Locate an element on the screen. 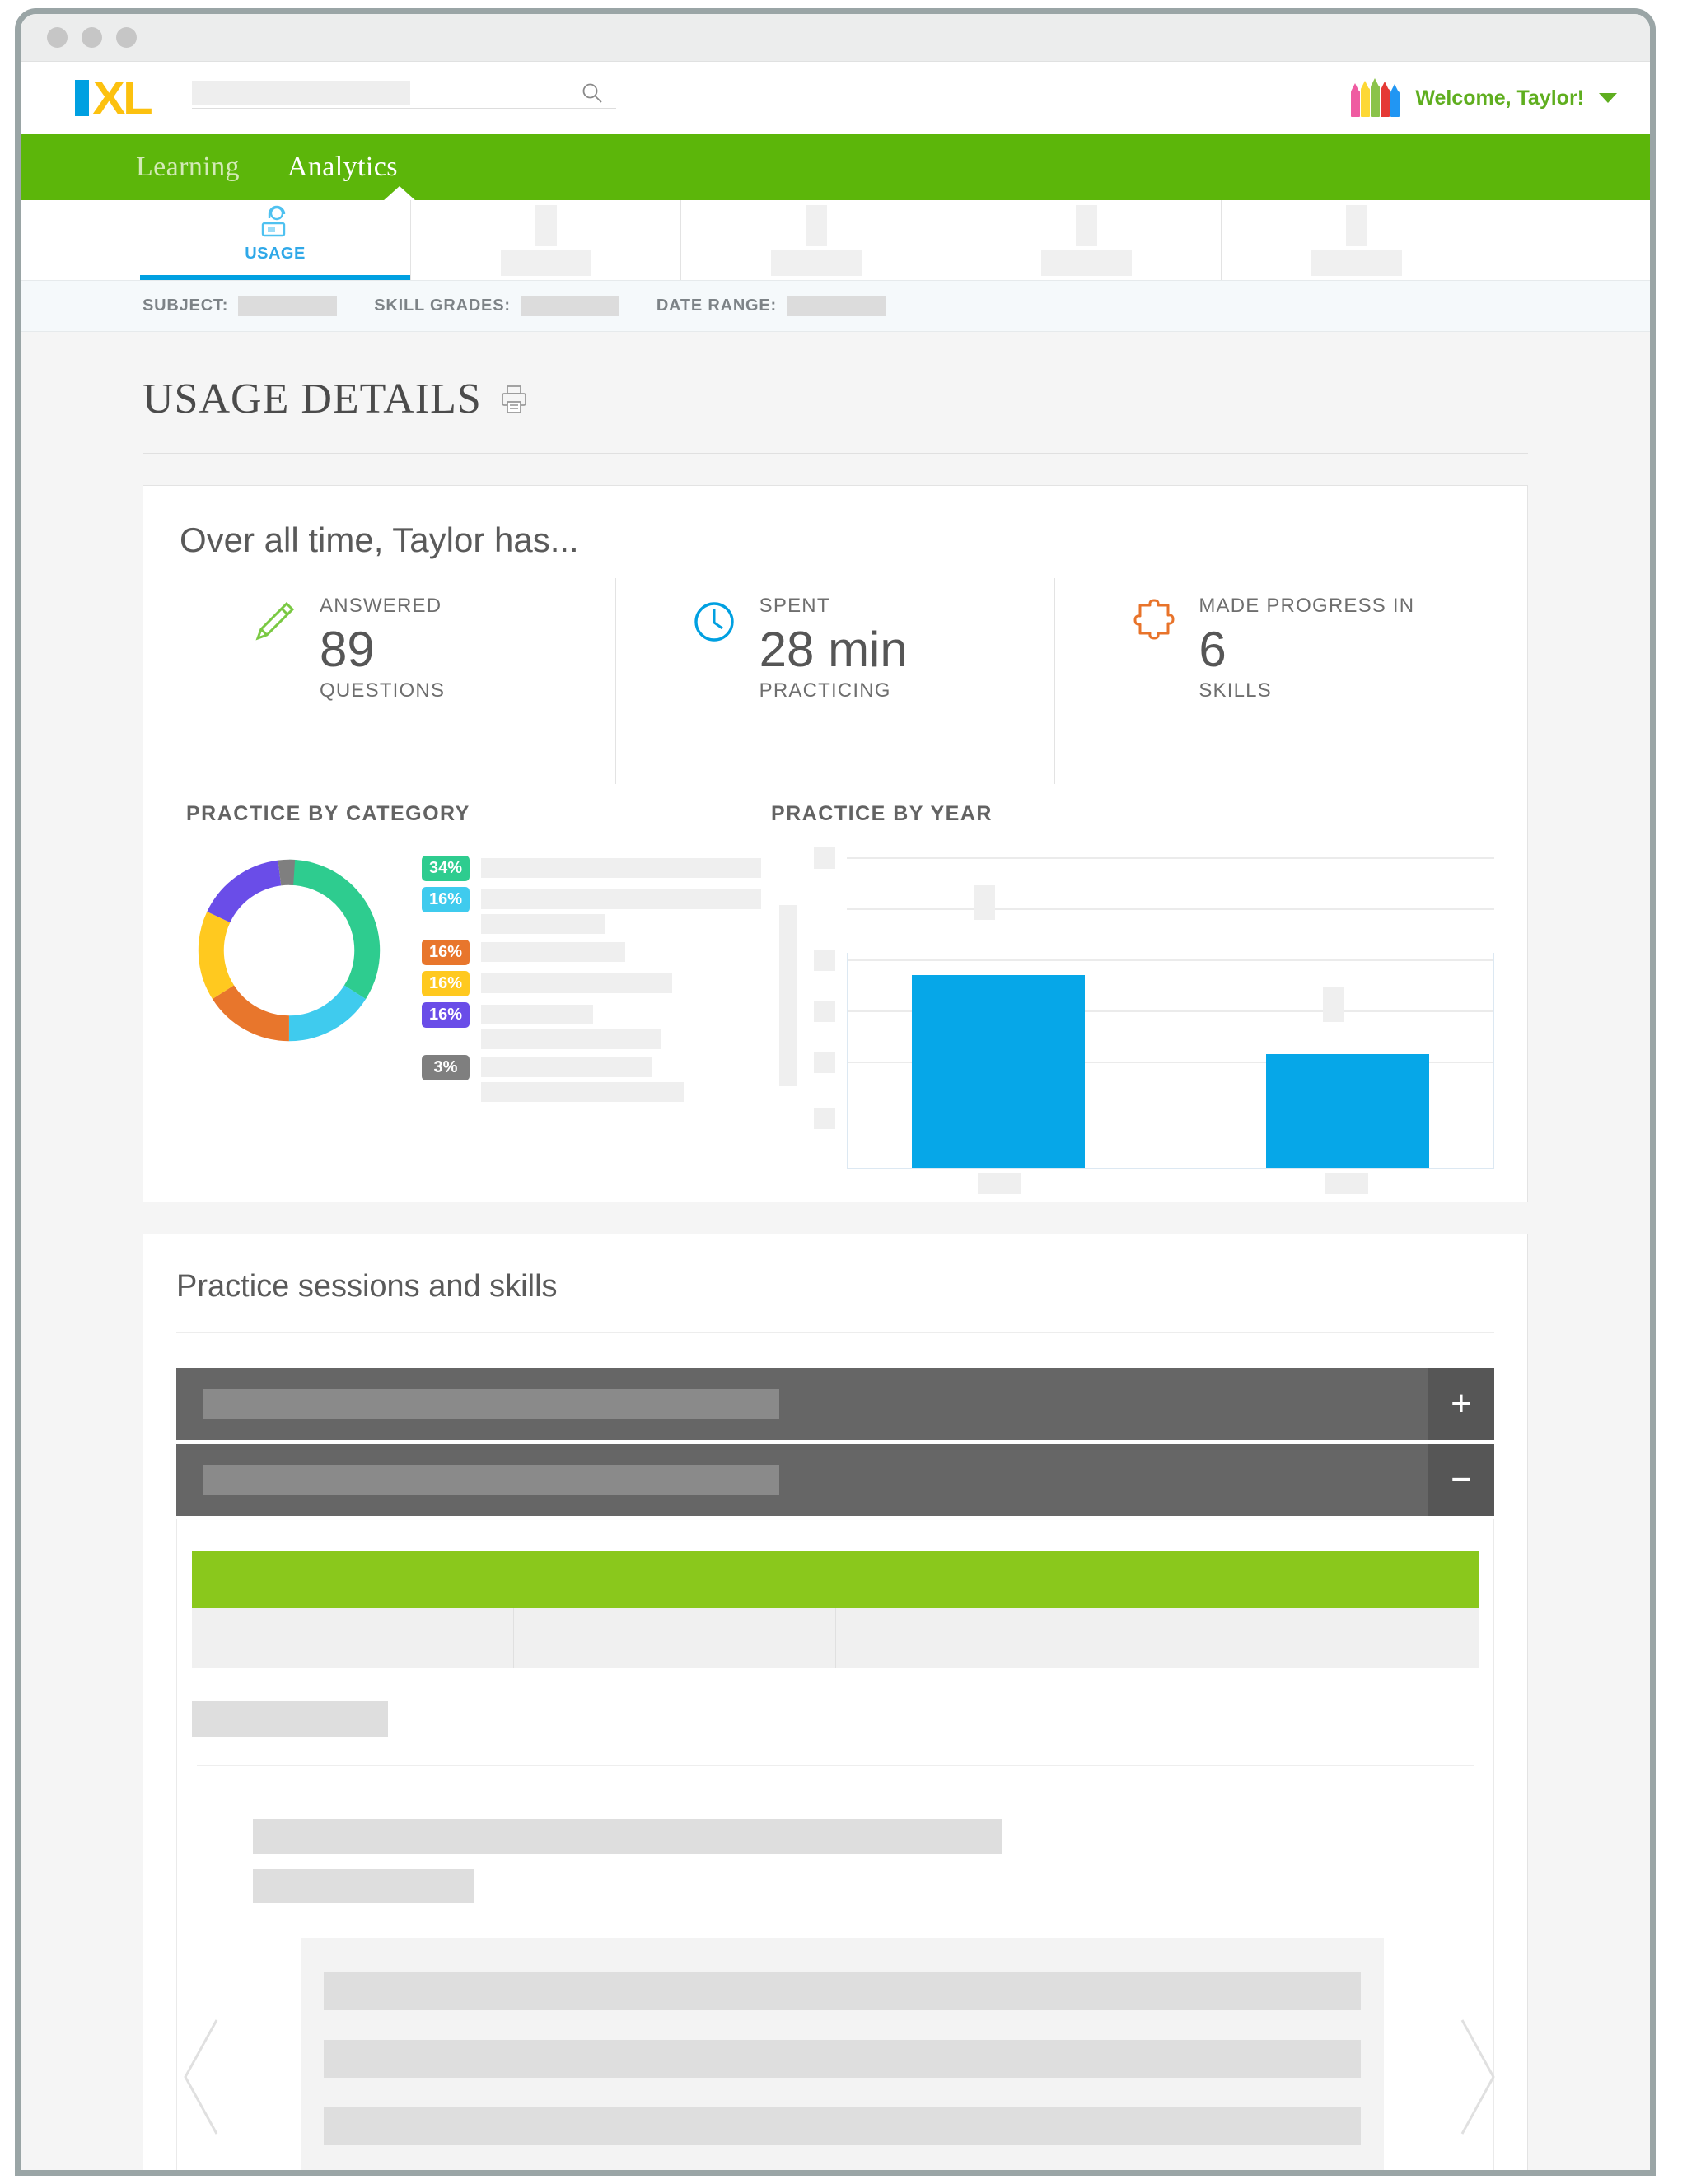  subtab-usage-label: USAGE is located at coordinates (275, 254).